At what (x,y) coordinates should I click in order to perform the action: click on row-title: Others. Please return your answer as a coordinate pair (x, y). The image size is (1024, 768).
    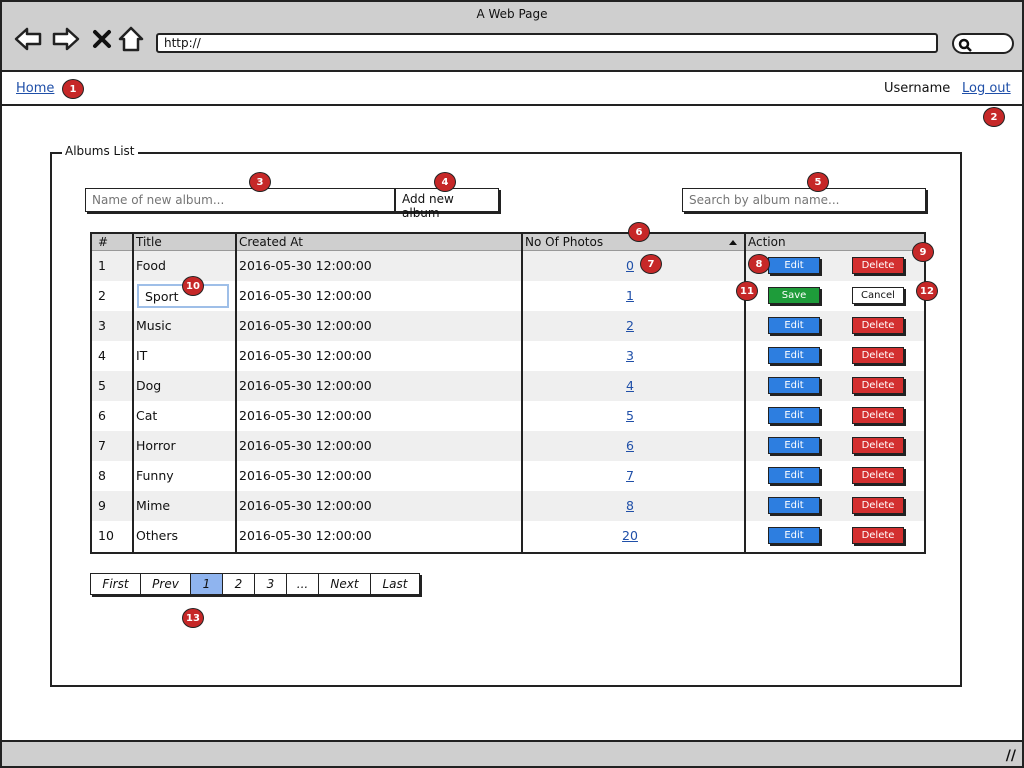
    Looking at the image, I should click on (157, 535).